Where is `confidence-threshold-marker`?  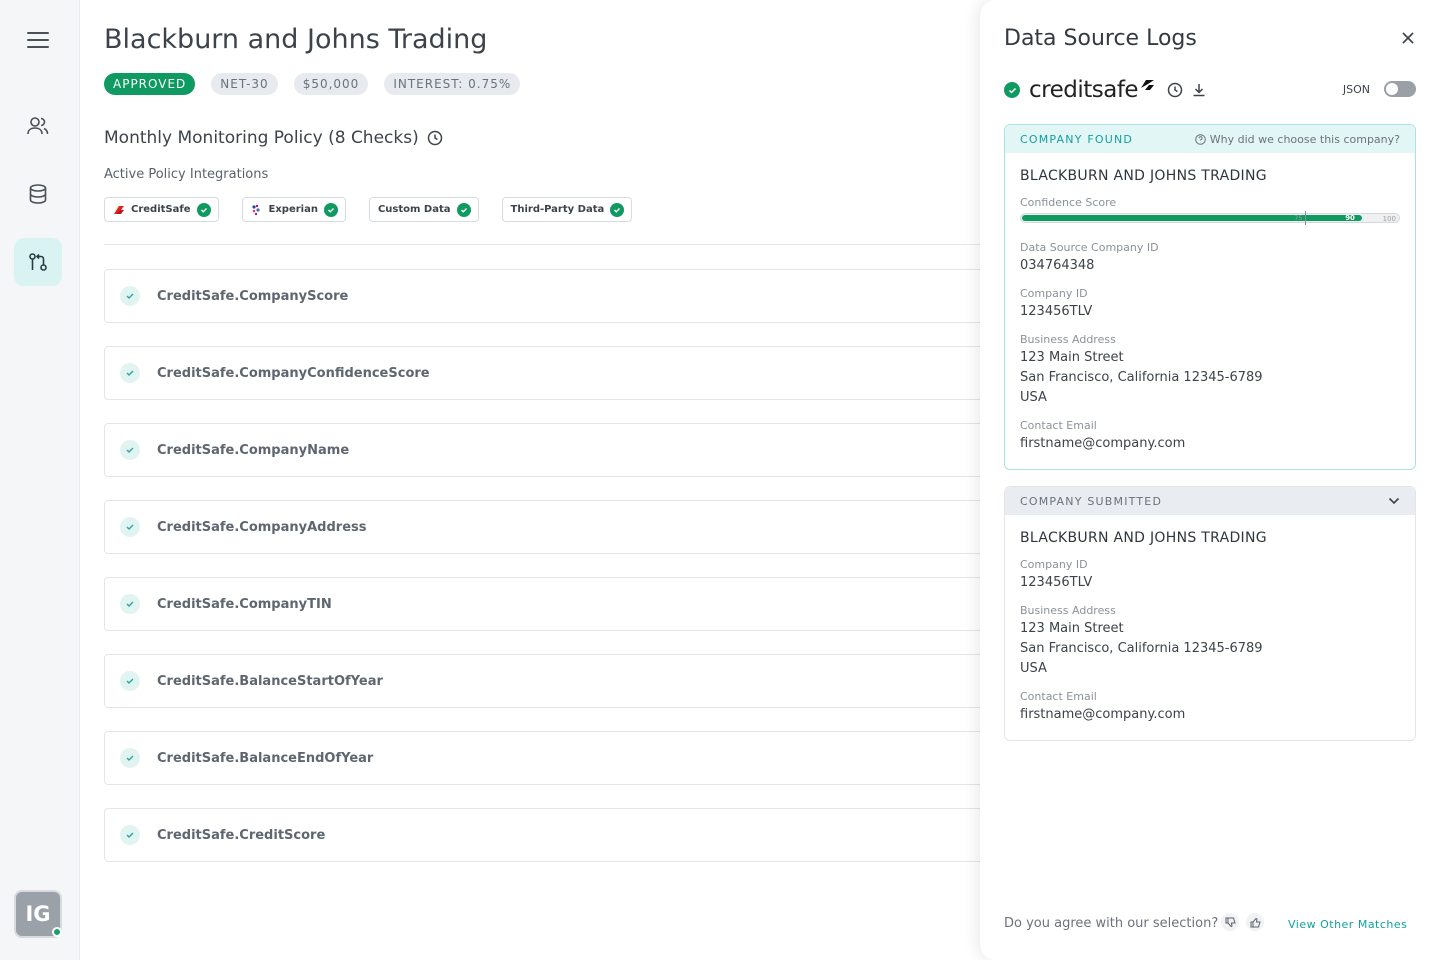
confidence-threshold-marker is located at coordinates (1305, 218).